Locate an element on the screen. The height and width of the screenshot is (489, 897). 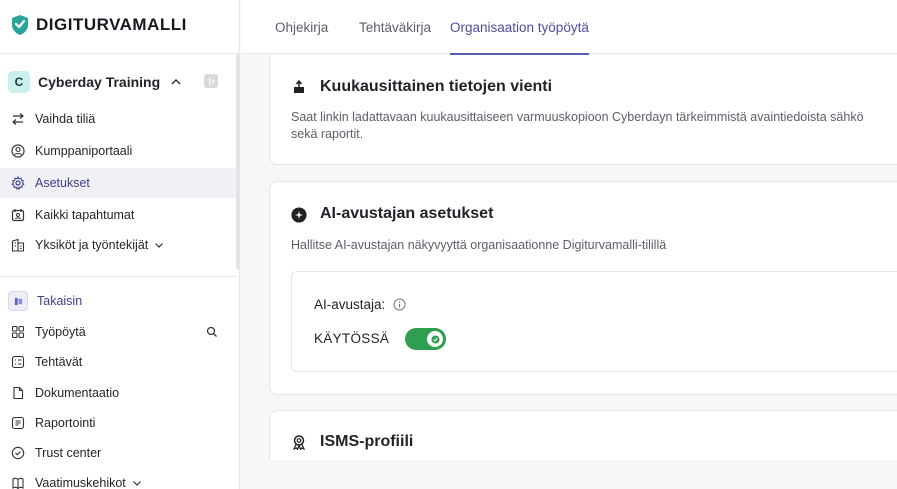
sidebar-scrollbar is located at coordinates (237, 161).